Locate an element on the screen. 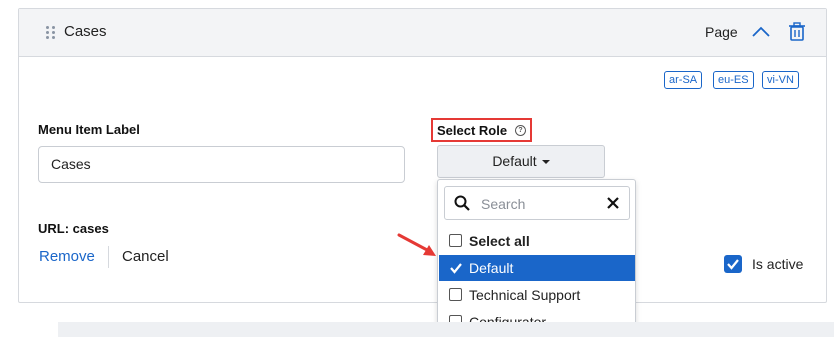  clear-search-icon is located at coordinates (613, 202).